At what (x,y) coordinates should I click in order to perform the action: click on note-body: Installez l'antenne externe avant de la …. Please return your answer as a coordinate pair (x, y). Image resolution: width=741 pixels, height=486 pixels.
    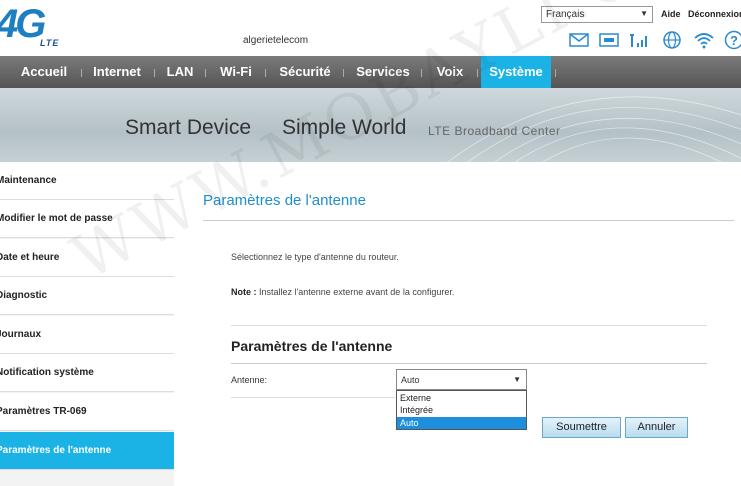
    Looking at the image, I should click on (355, 292).